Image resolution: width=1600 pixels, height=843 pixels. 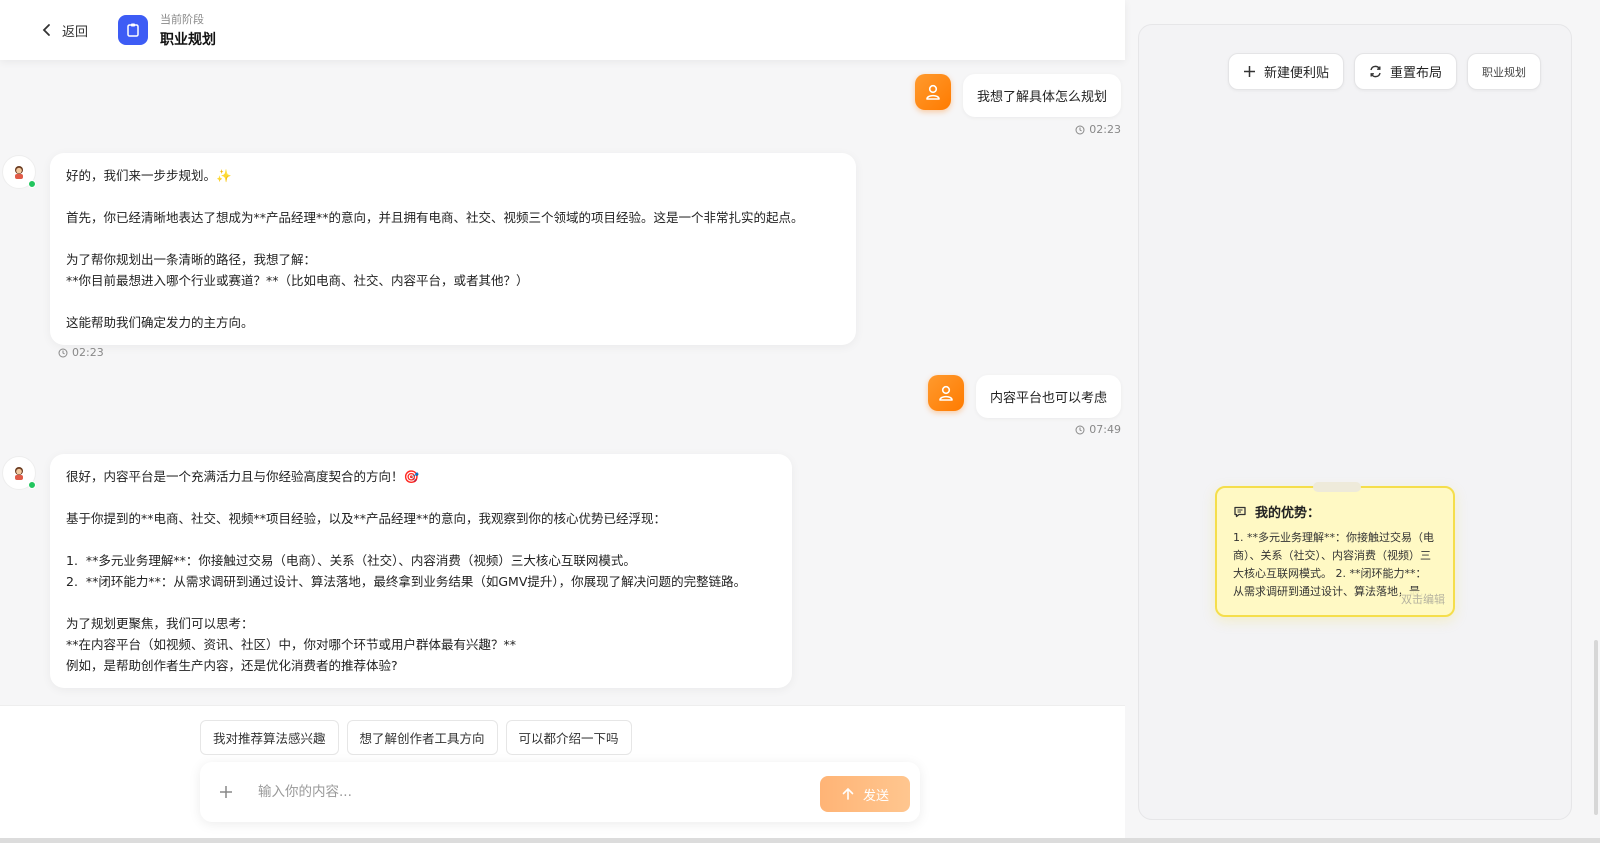 I want to click on stage-title: 职业规划, so click(x=188, y=40).